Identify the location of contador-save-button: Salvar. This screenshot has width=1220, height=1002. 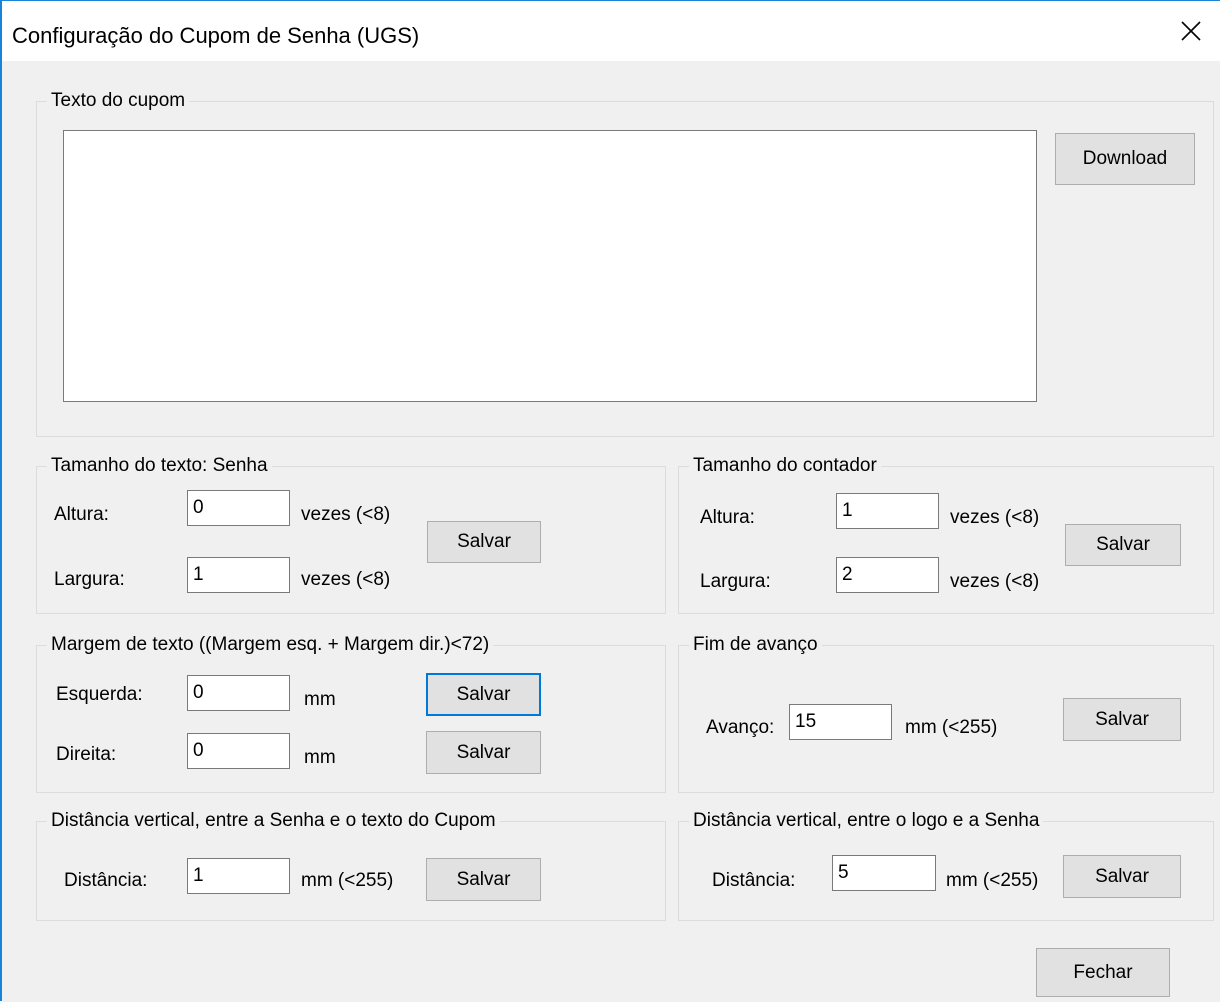
(1123, 545).